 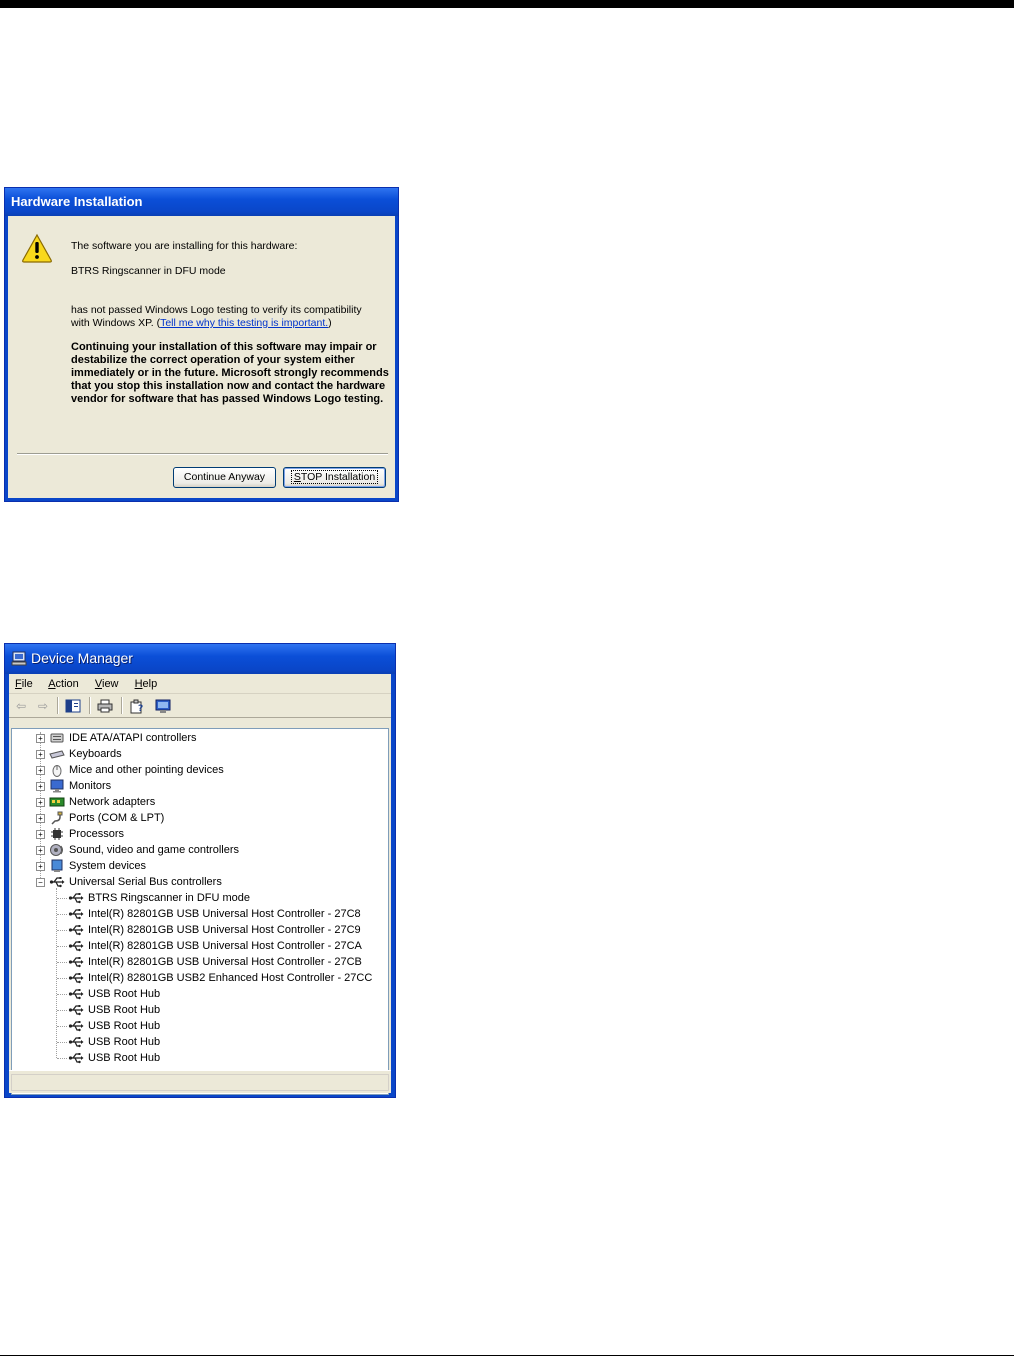 I want to click on stop-installation-label: STOP Installation, so click(x=334, y=477).